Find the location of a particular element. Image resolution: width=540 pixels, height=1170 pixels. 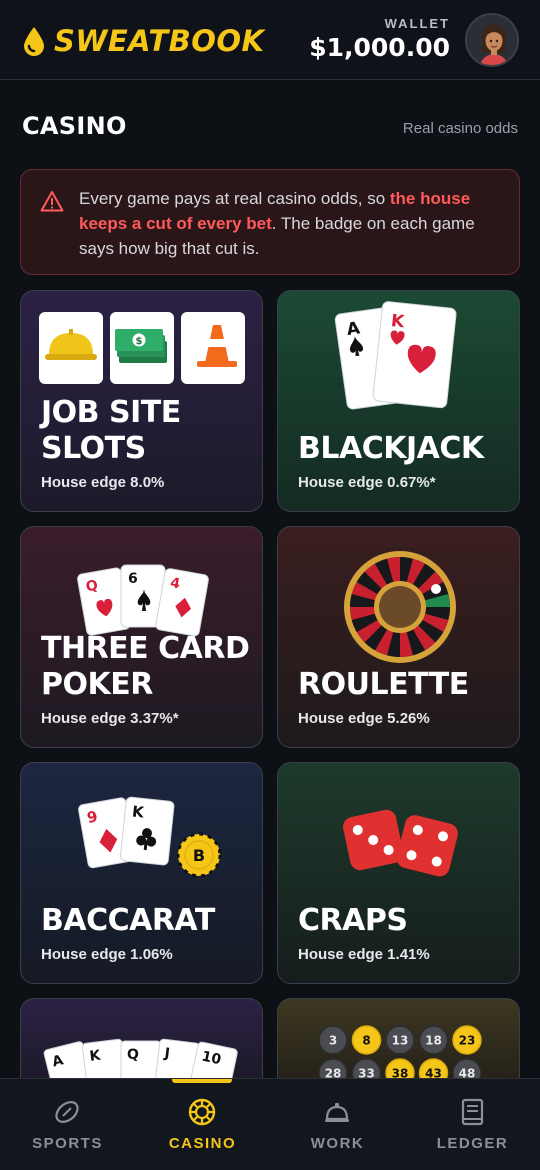

brand-part-1: SWEAT is located at coordinates (111, 41).